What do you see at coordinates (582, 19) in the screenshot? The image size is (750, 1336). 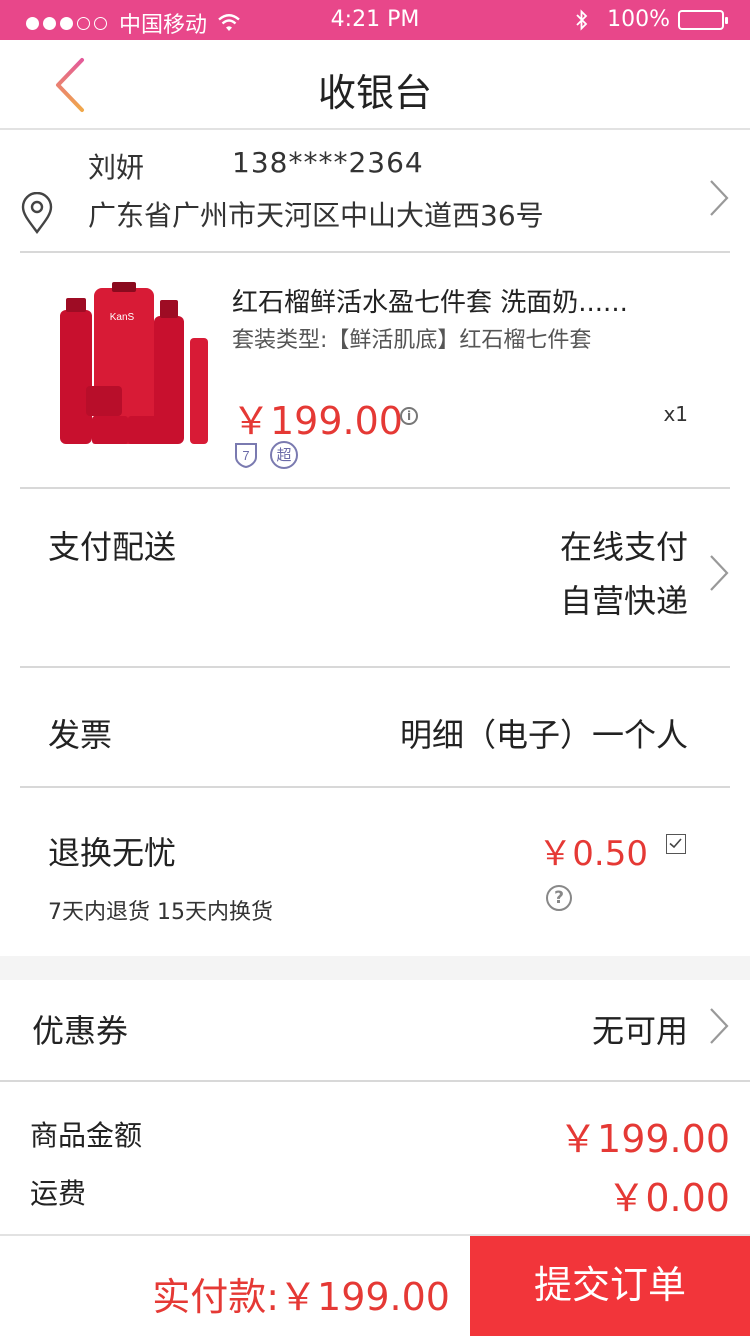 I see `bluetooth-icon` at bounding box center [582, 19].